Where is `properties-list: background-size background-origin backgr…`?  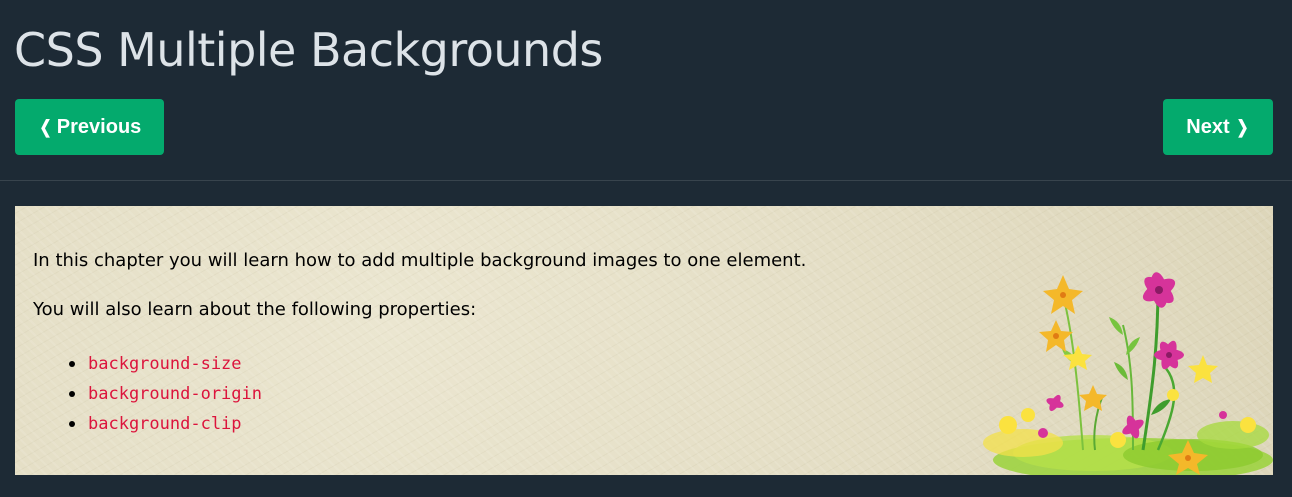 properties-list: background-size background-origin backgr… is located at coordinates (147, 394).